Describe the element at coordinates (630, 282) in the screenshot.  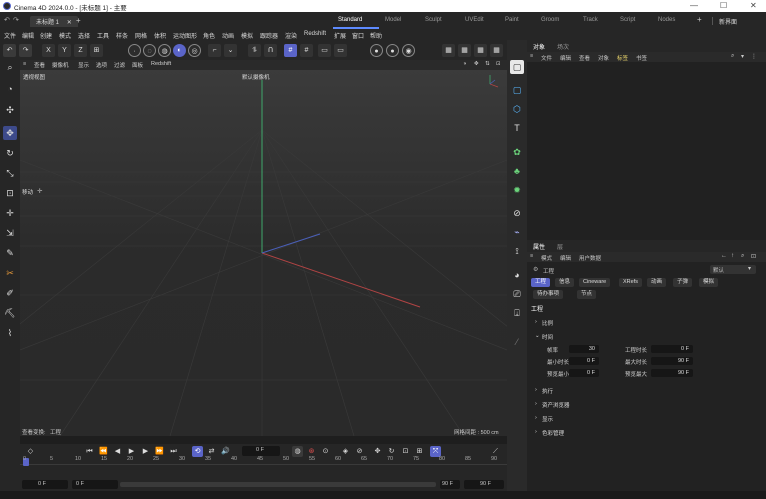
I see `attr-tab-xrefs: XRefs` at that location.